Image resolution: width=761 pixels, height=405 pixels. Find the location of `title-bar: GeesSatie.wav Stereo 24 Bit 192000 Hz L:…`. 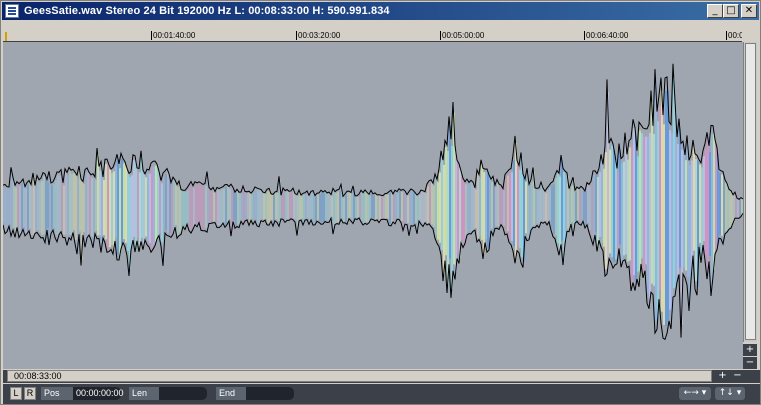

title-bar: GeesSatie.wav Stereo 24 Bit 192000 Hz L:… is located at coordinates (380, 11).